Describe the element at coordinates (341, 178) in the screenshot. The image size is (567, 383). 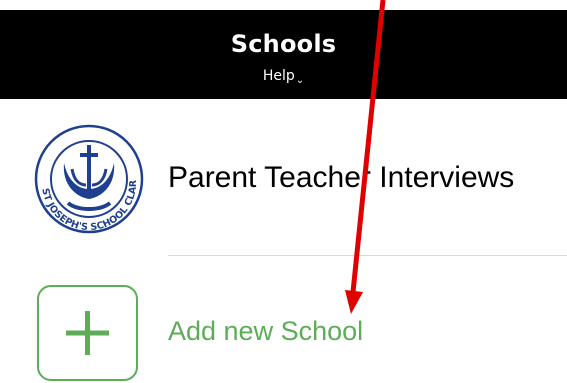
I see `school-name: Parent Teacher Interviews` at that location.